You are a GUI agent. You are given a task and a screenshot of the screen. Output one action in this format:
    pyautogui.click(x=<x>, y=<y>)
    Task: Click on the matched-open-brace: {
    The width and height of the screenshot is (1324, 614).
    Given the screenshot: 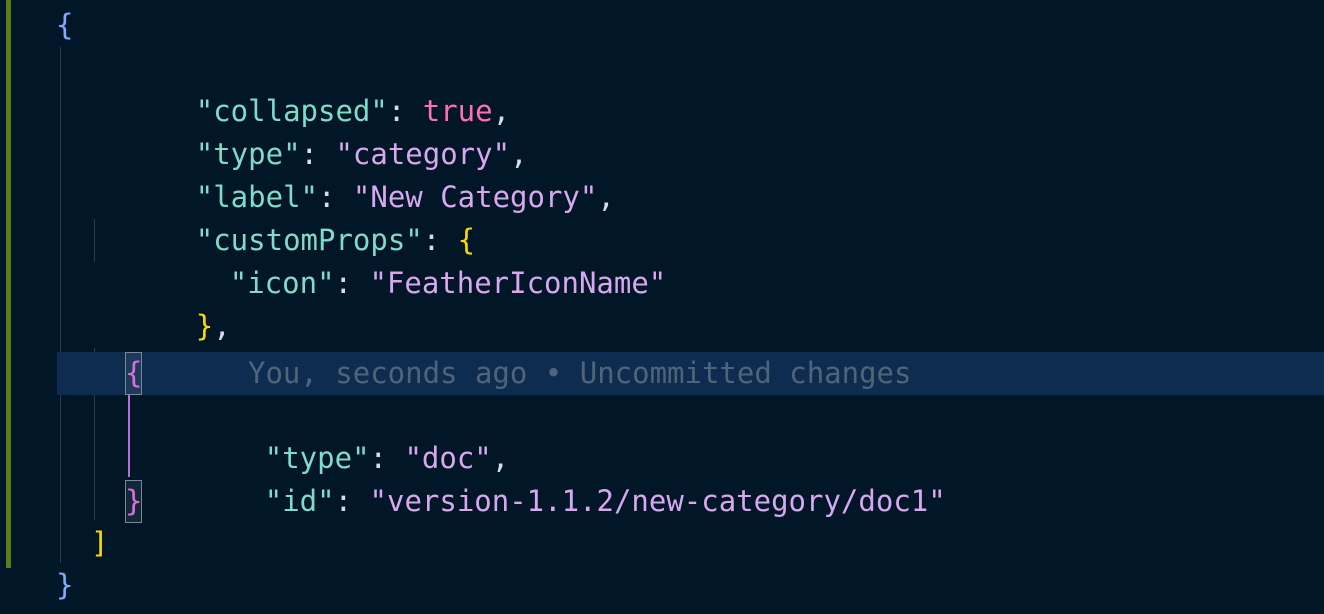 What is the action you would take?
    pyautogui.click(x=134, y=373)
    